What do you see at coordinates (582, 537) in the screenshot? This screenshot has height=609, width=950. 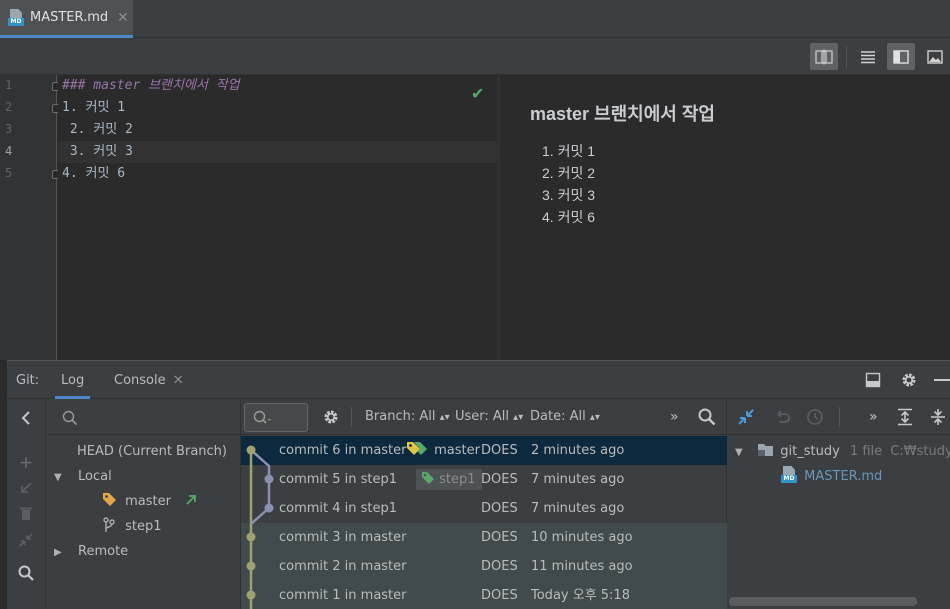 I see `commit-date: 10 minutes ago` at bounding box center [582, 537].